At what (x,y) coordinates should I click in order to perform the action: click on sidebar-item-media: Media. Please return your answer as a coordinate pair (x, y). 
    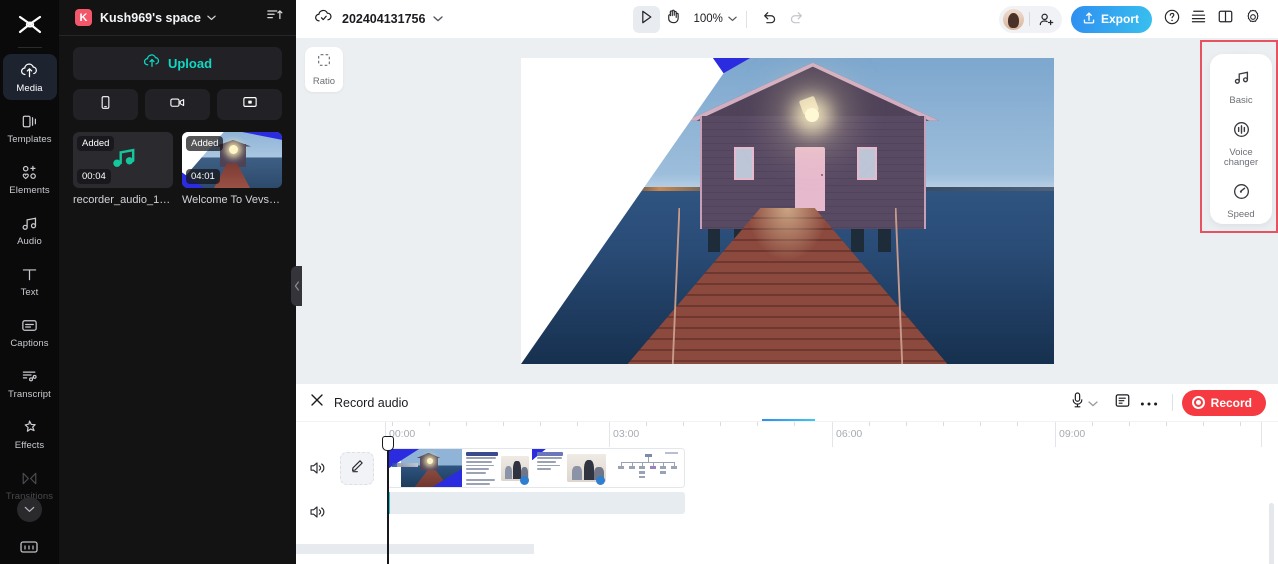
    Looking at the image, I should click on (29, 77).